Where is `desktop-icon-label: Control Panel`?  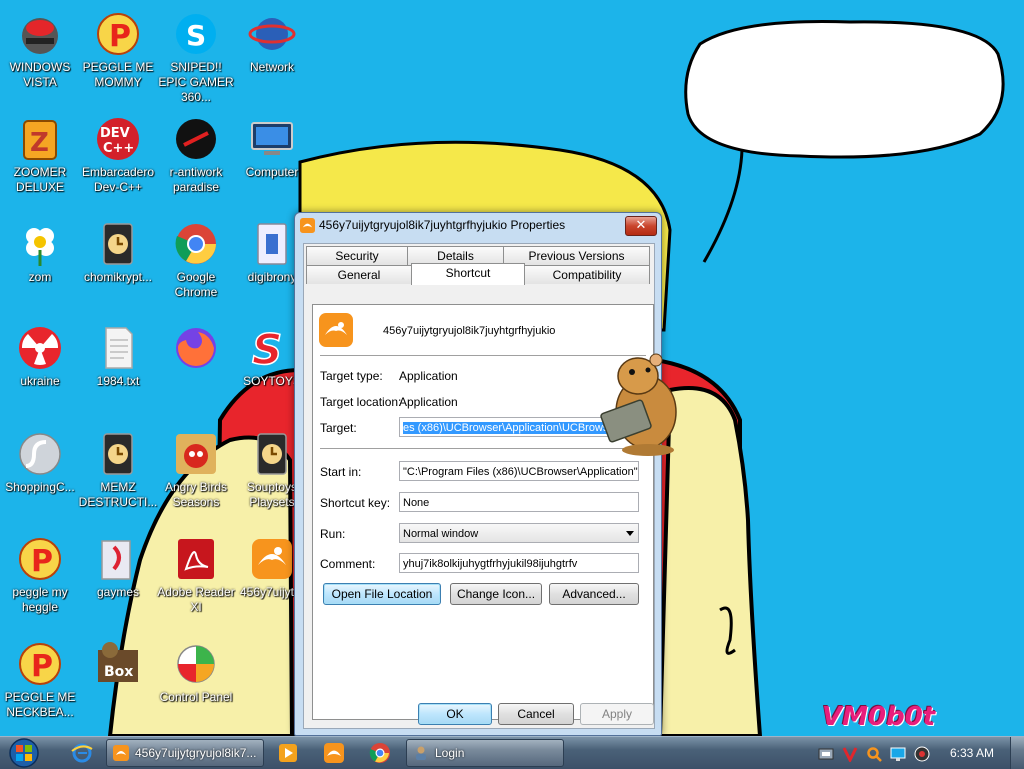 desktop-icon-label: Control Panel is located at coordinates (196, 697).